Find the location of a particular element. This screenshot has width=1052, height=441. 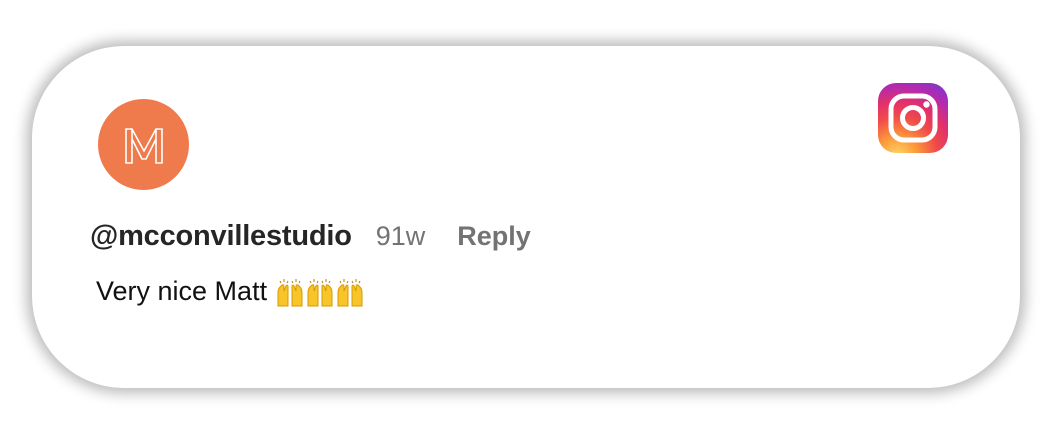

comment-body: Very nice Matt is located at coordinates (230, 291).